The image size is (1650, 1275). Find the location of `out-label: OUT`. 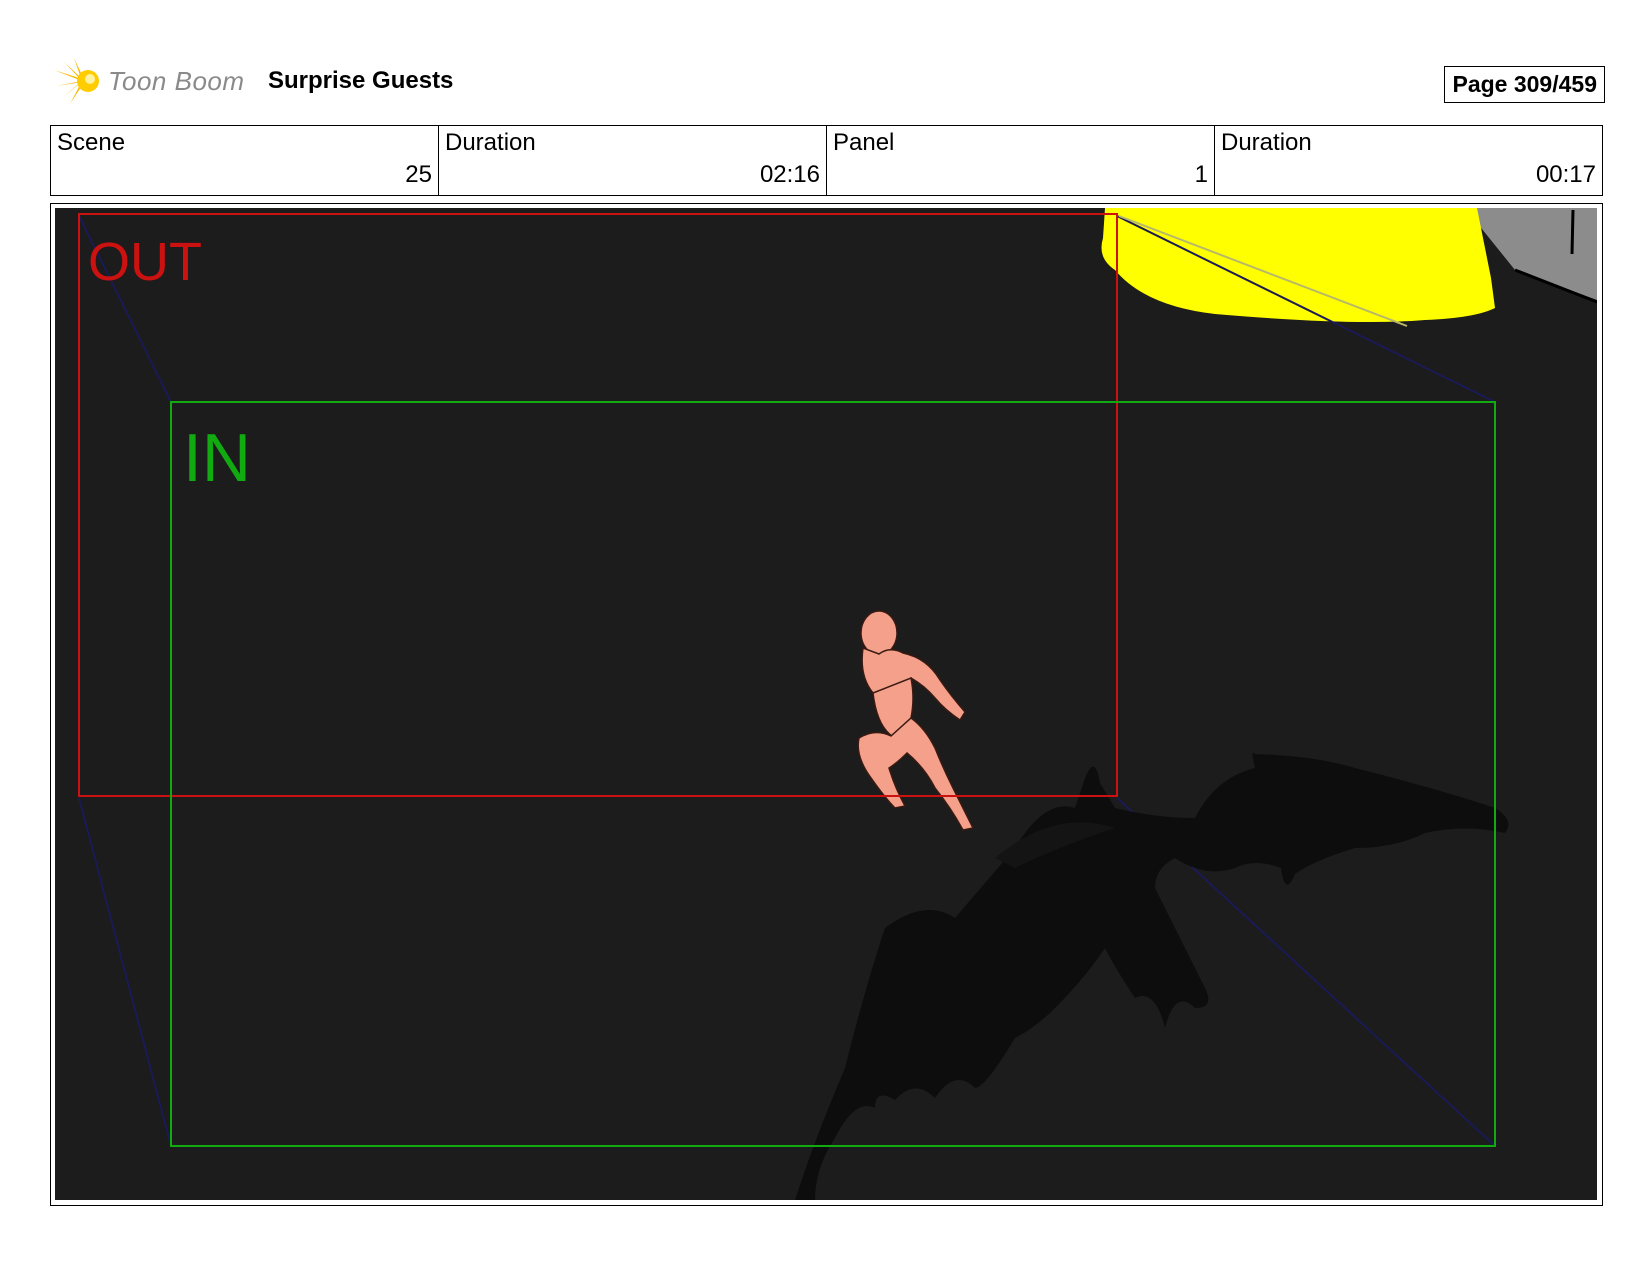

out-label: OUT is located at coordinates (145, 262).